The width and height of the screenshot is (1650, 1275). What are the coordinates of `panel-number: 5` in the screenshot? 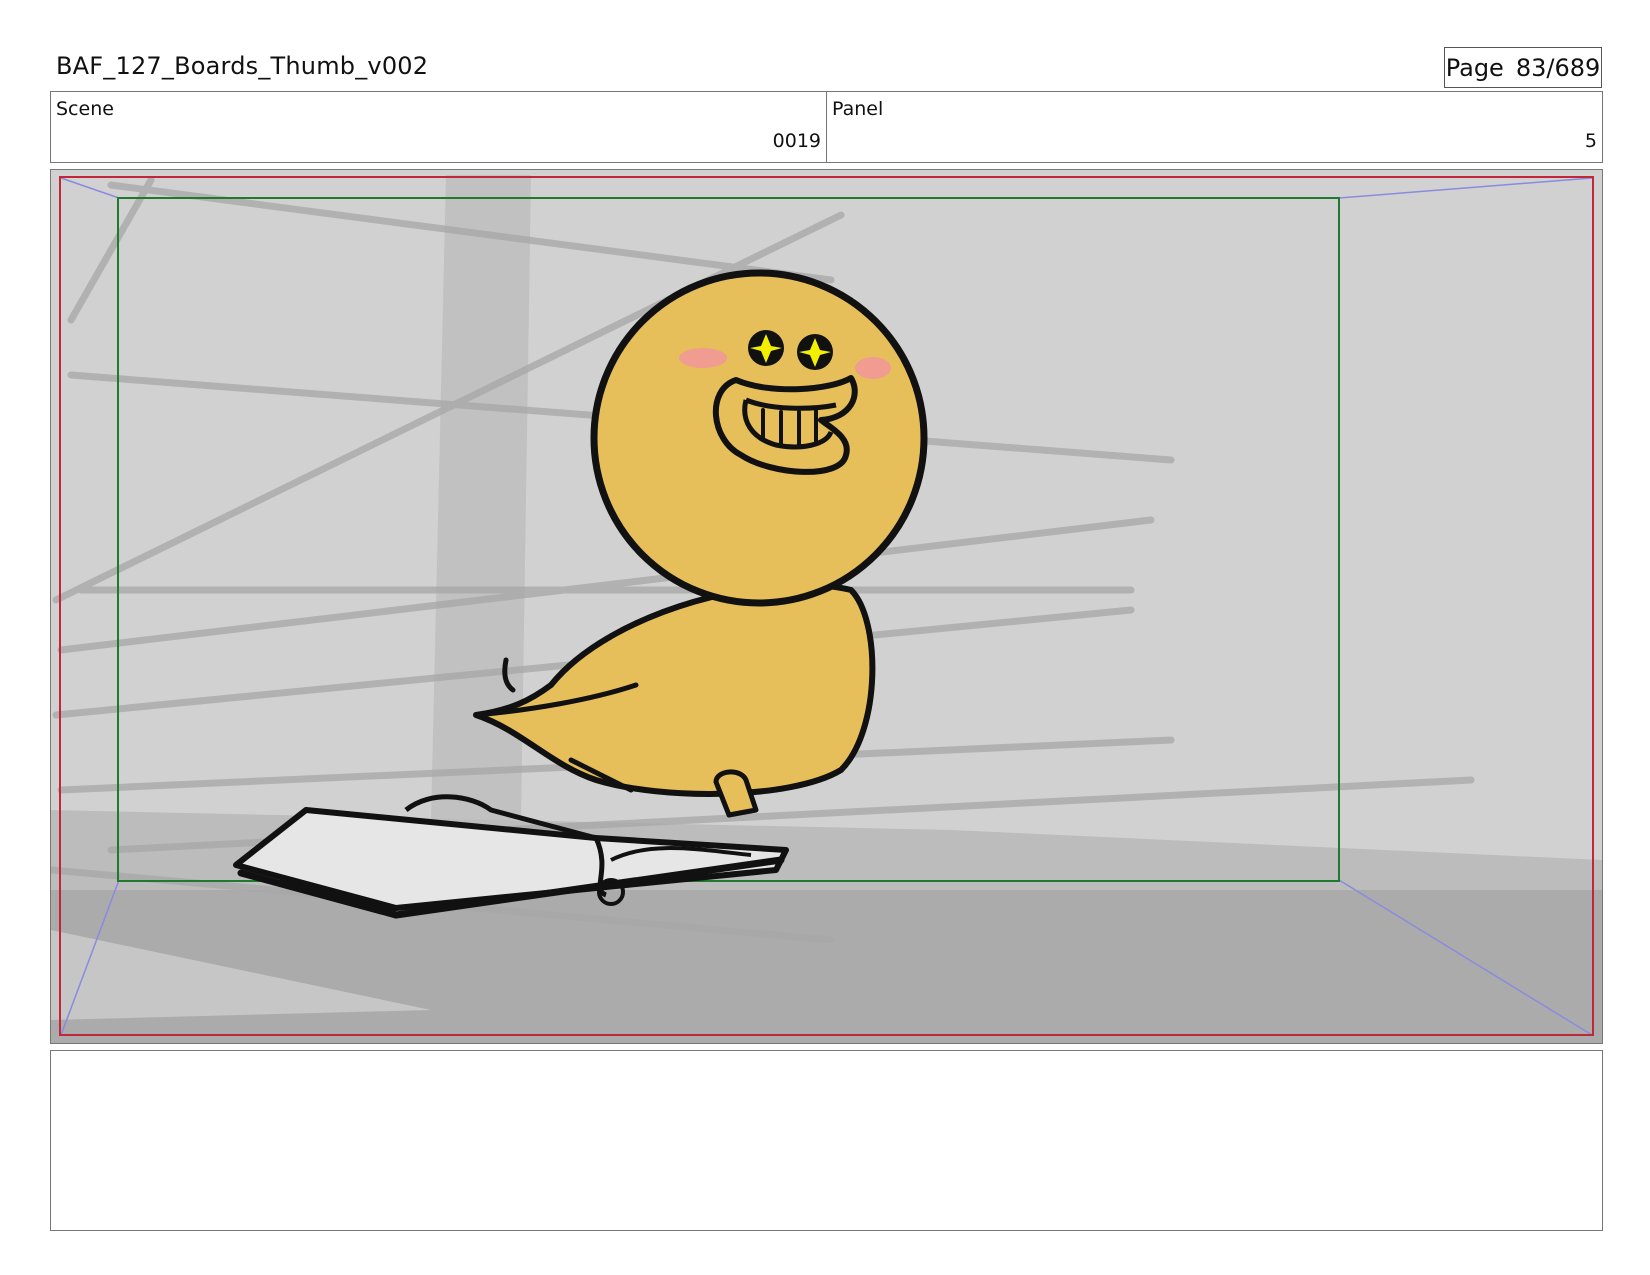 It's located at (1590, 141).